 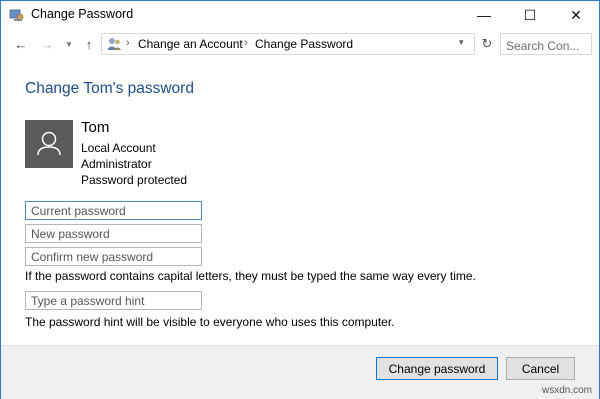 I want to click on password-hint-field, so click(x=113, y=300).